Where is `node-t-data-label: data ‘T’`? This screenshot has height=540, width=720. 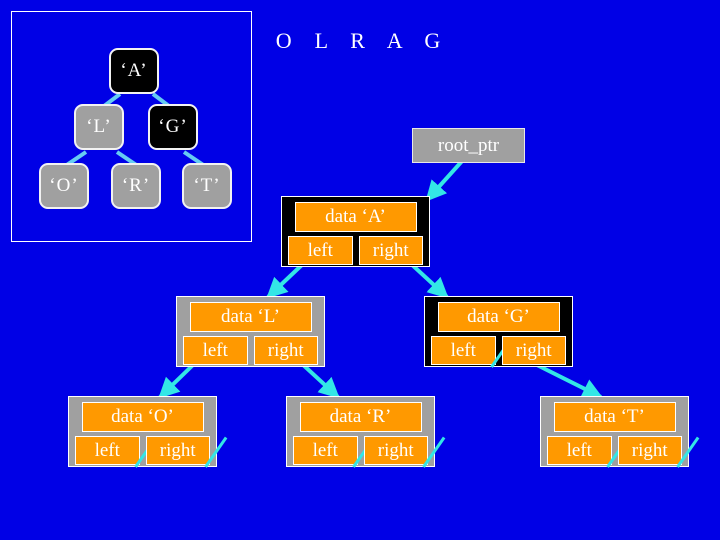 node-t-data-label: data ‘T’ is located at coordinates (614, 416).